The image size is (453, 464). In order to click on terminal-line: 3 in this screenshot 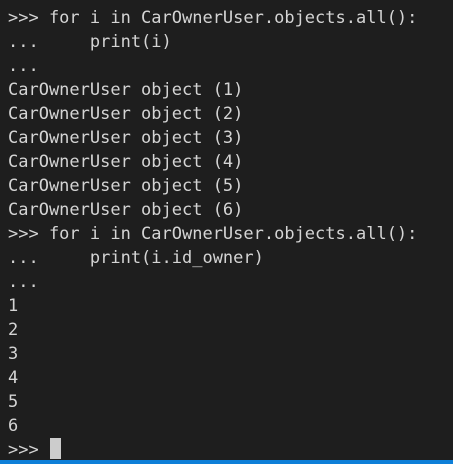, I will do `click(13, 354)`.